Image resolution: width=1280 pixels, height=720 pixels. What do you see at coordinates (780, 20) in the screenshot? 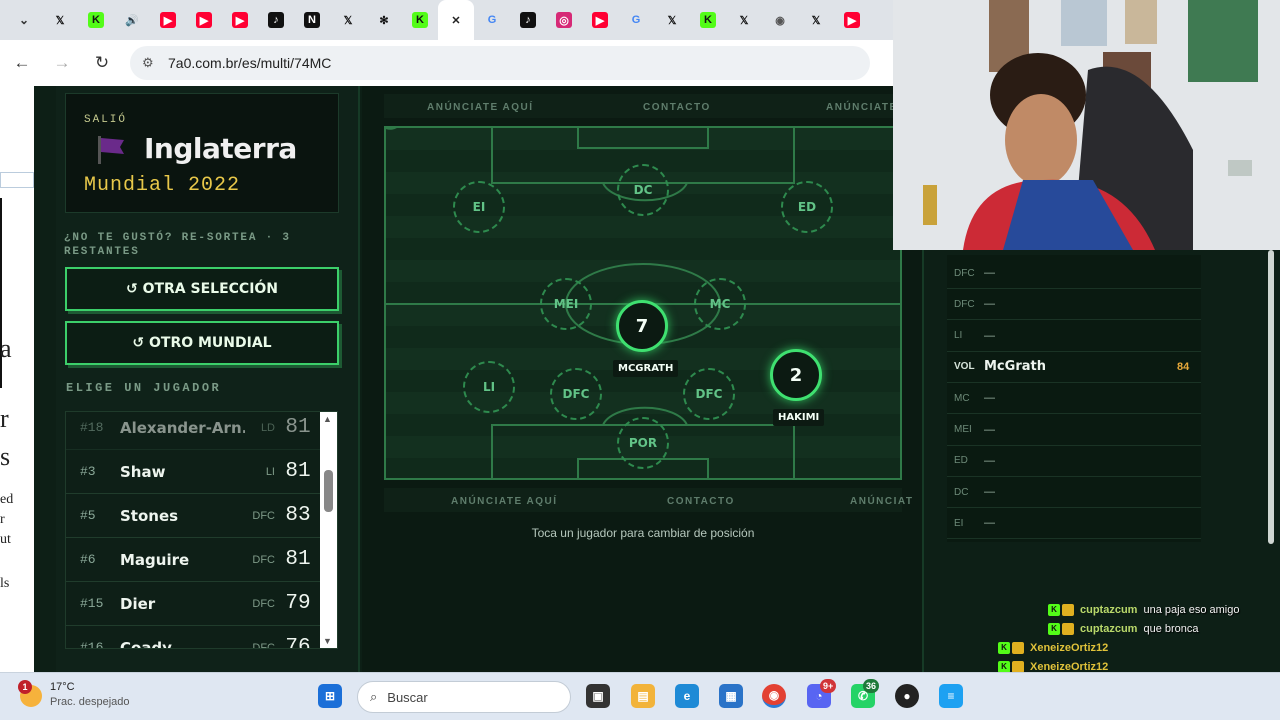
I see `browser-tab: ◉` at bounding box center [780, 20].